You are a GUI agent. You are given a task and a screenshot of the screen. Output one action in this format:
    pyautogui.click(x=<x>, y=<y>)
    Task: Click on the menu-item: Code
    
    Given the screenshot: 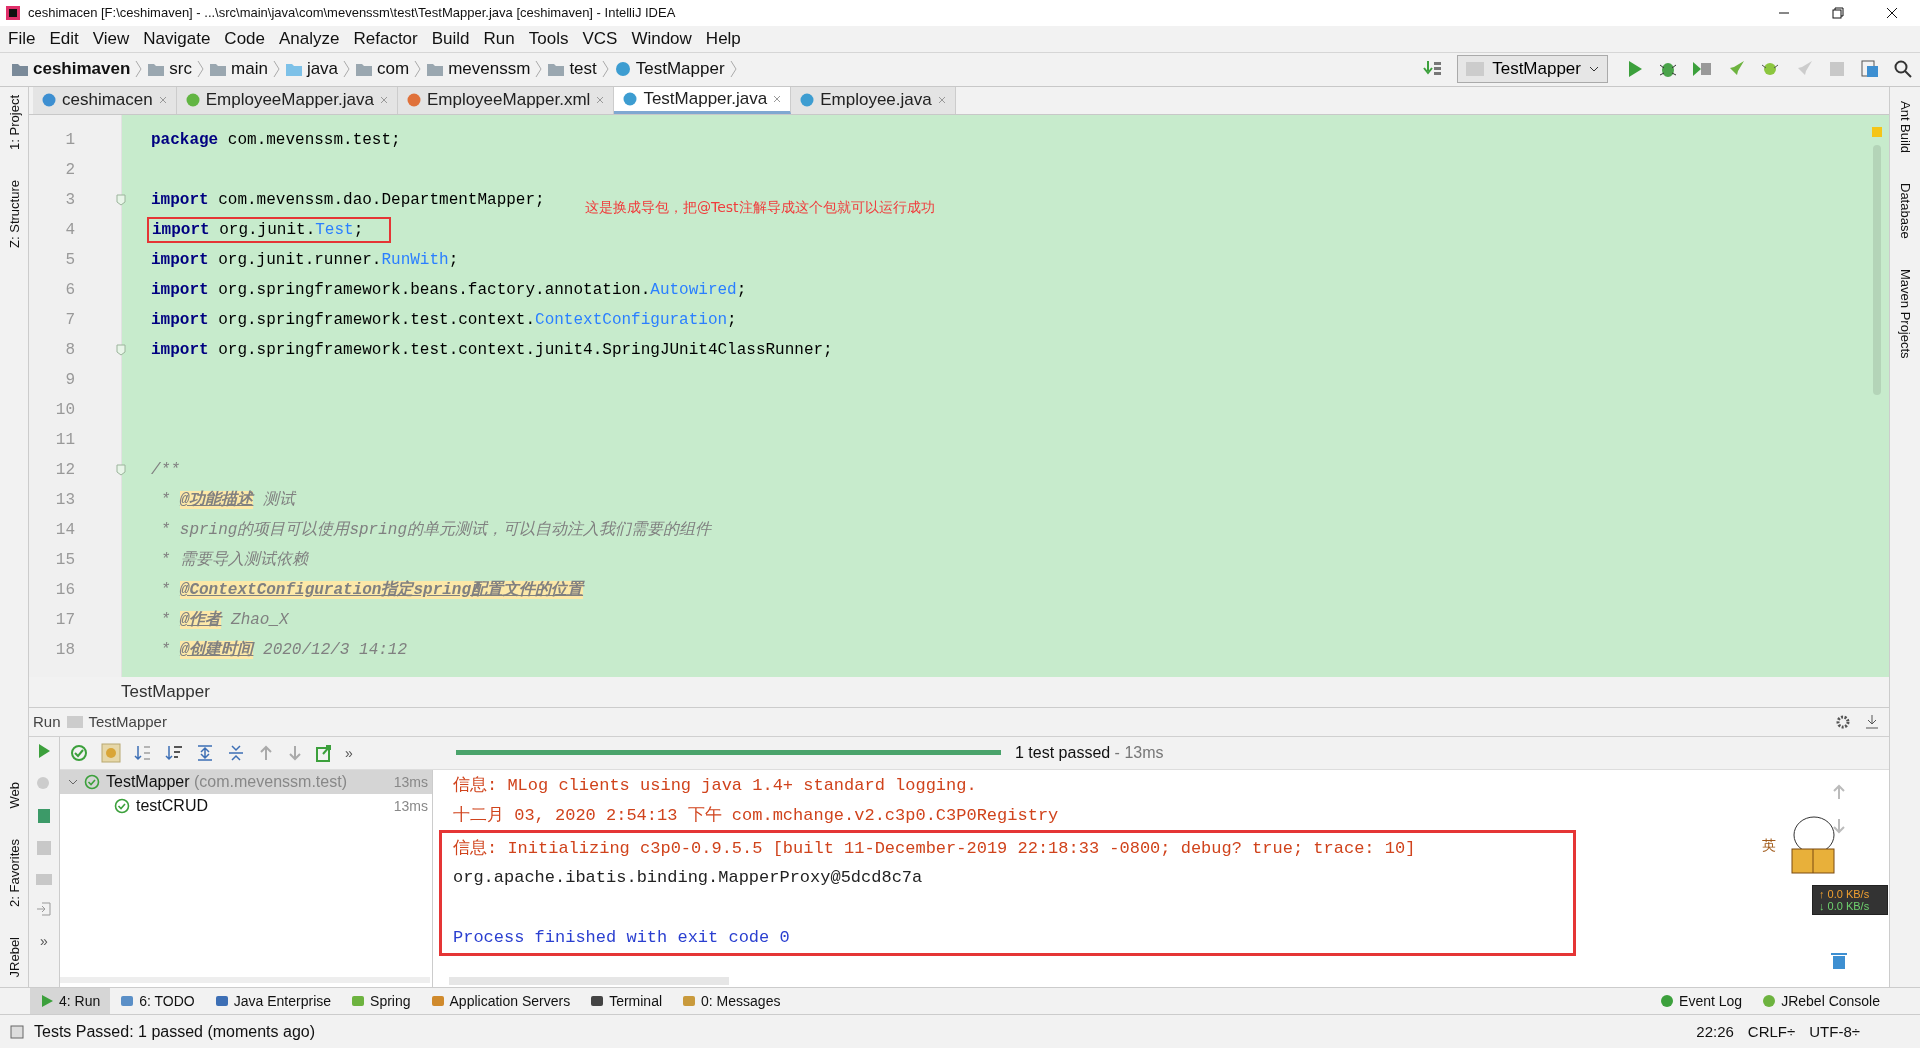 What is the action you would take?
    pyautogui.click(x=244, y=38)
    